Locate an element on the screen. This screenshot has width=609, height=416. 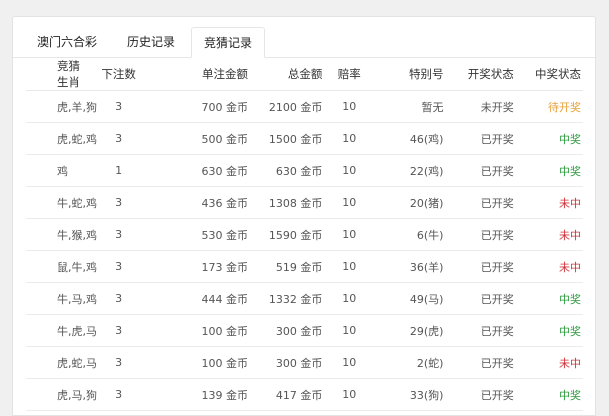
cell-special-number: 22(鸡) is located at coordinates (410, 170).